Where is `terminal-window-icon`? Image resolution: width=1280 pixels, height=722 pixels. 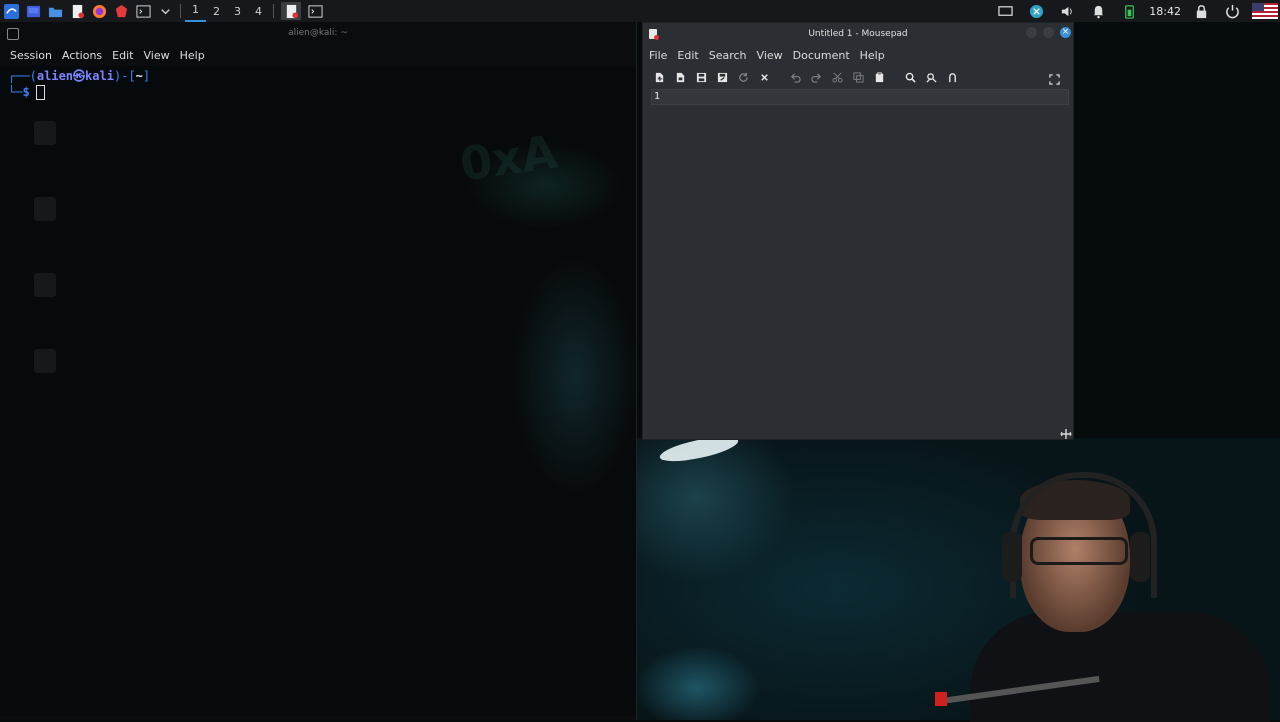
terminal-window-icon is located at coordinates (13, 34).